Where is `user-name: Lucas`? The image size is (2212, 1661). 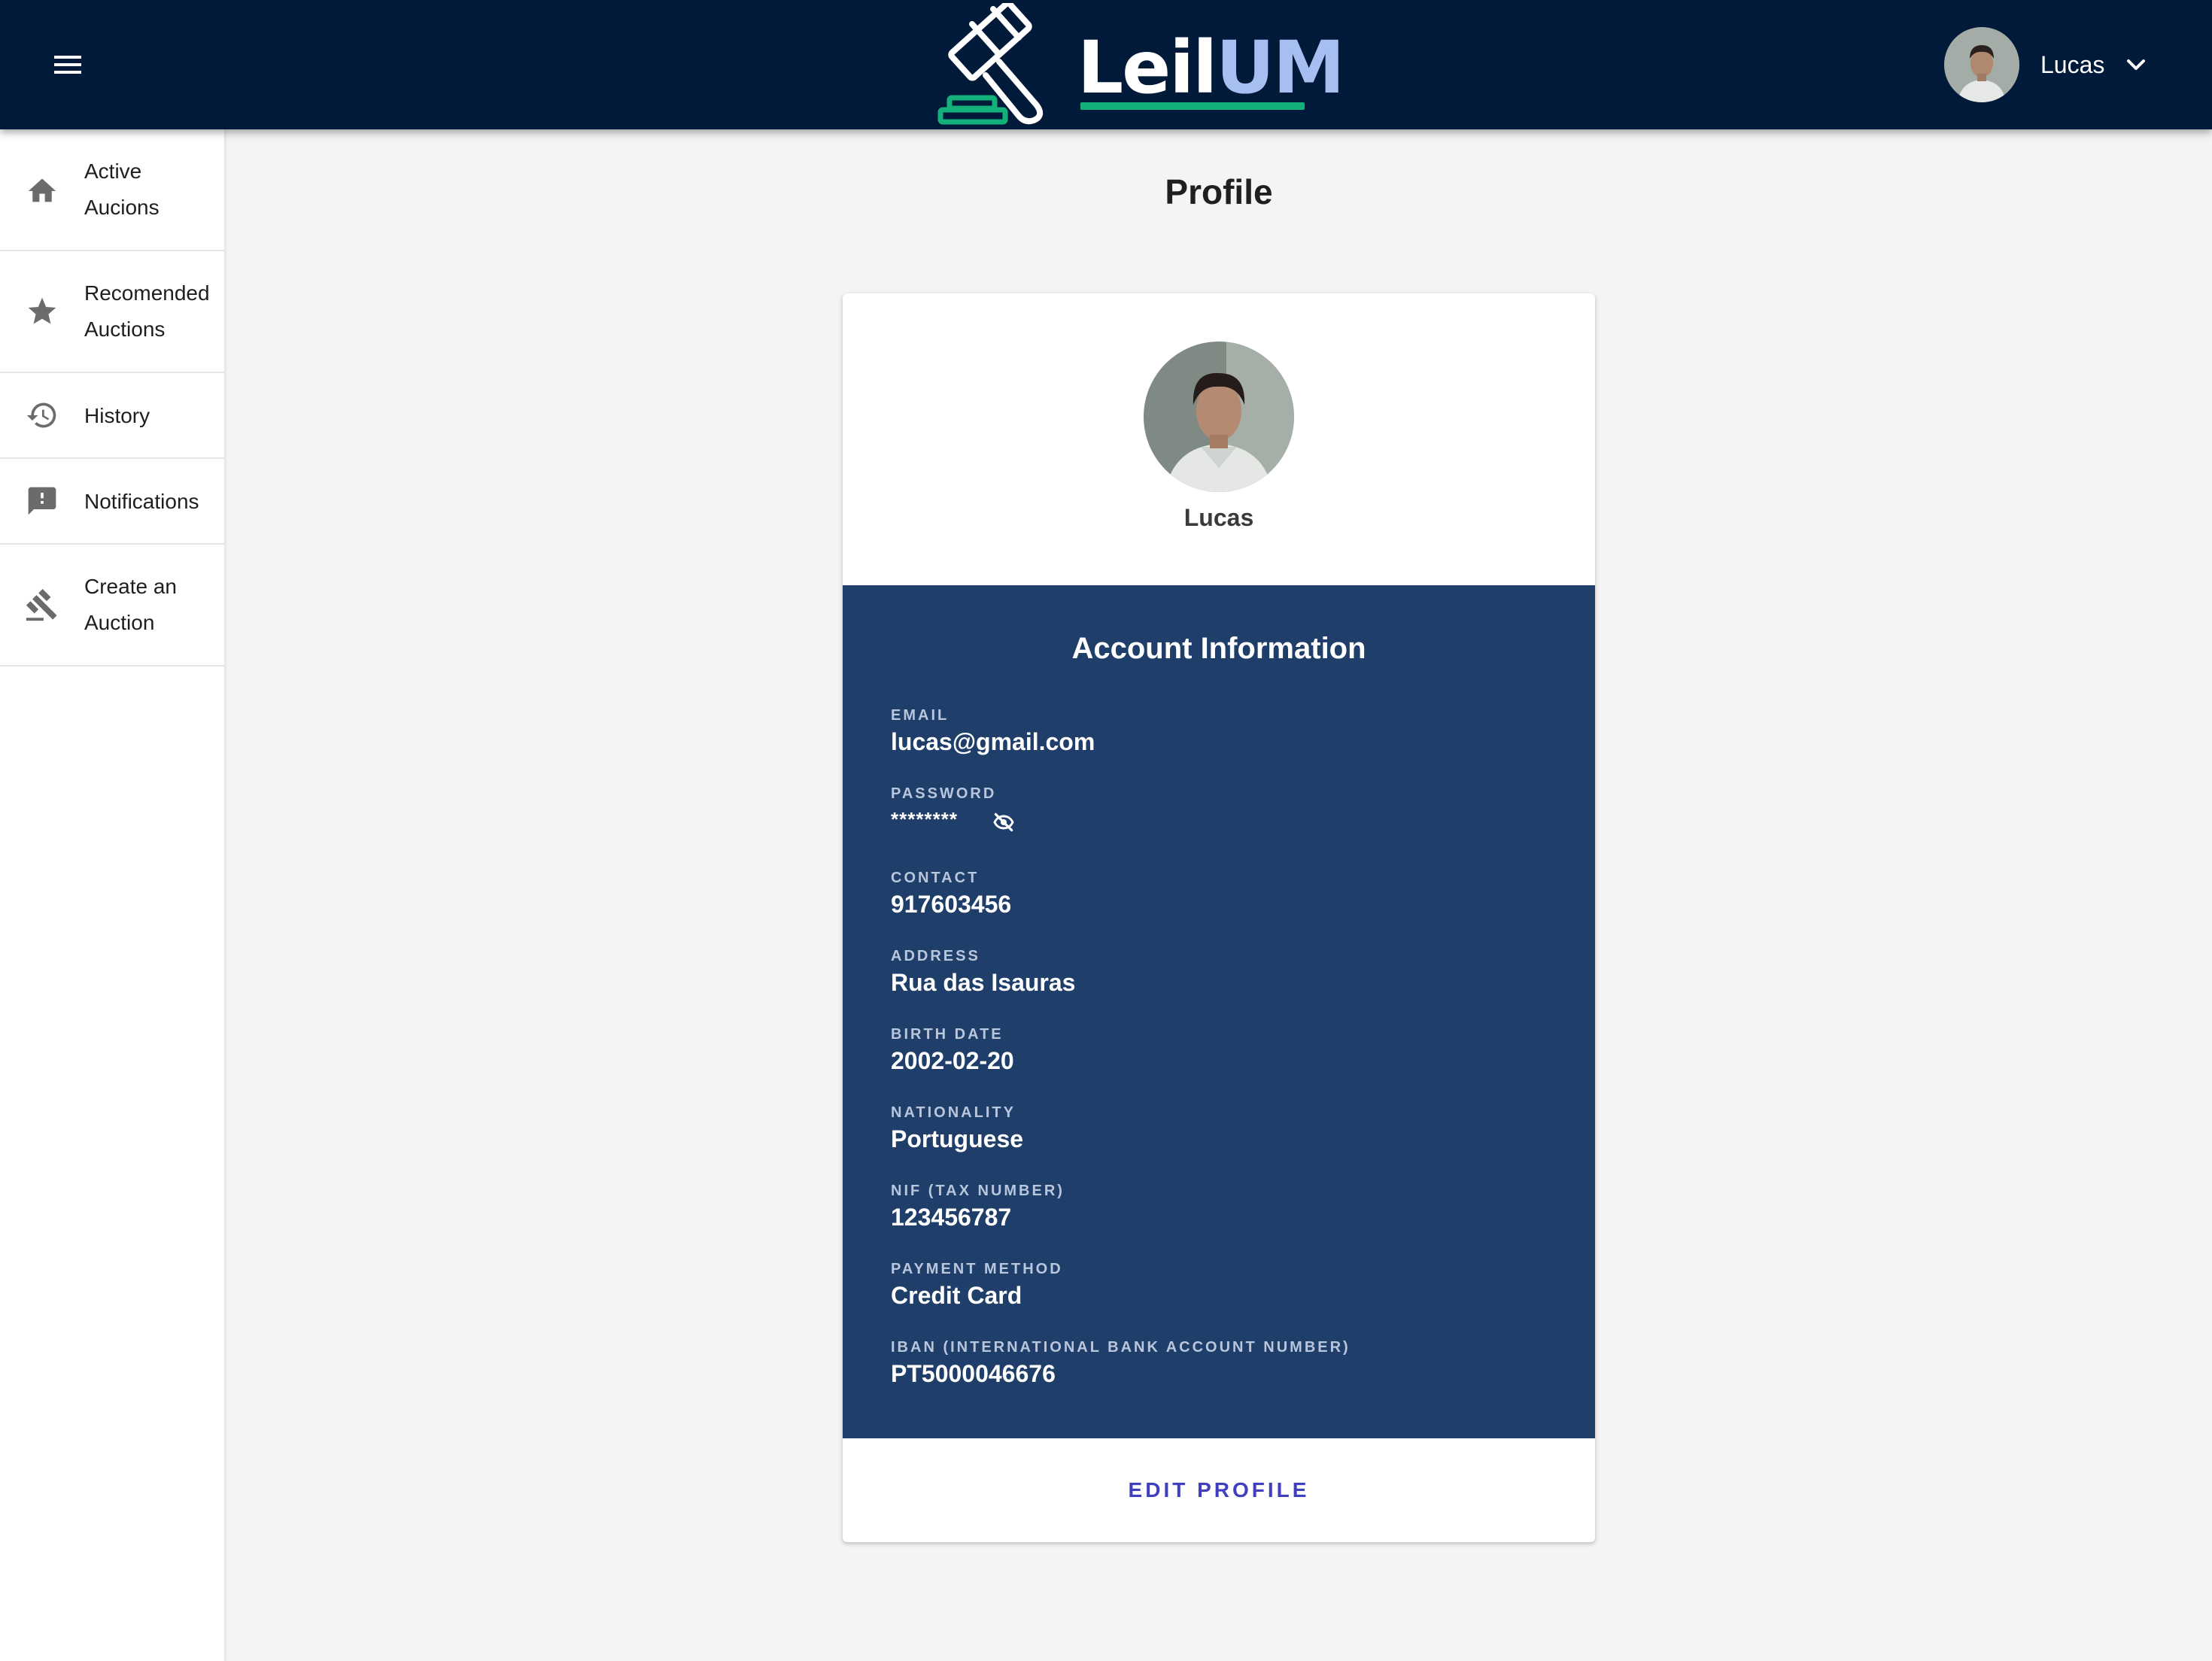 user-name: Lucas is located at coordinates (2072, 64).